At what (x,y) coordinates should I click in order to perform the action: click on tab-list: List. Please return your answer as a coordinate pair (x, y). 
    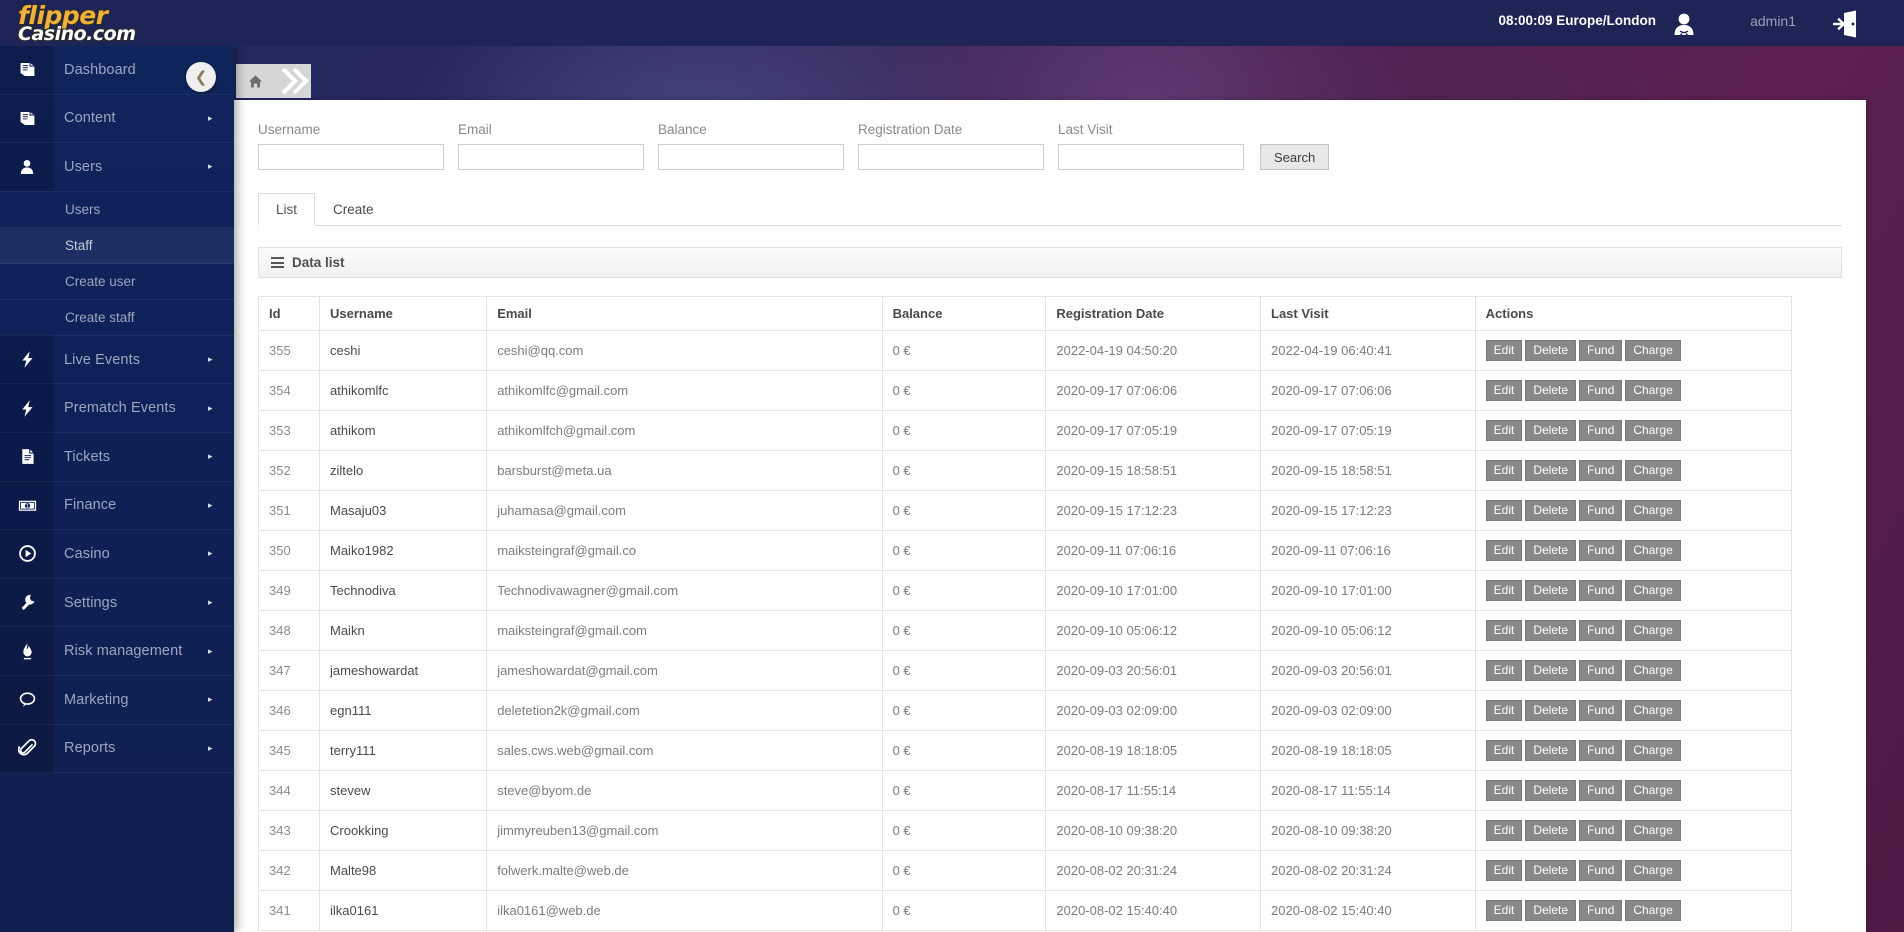
    Looking at the image, I should click on (287, 209).